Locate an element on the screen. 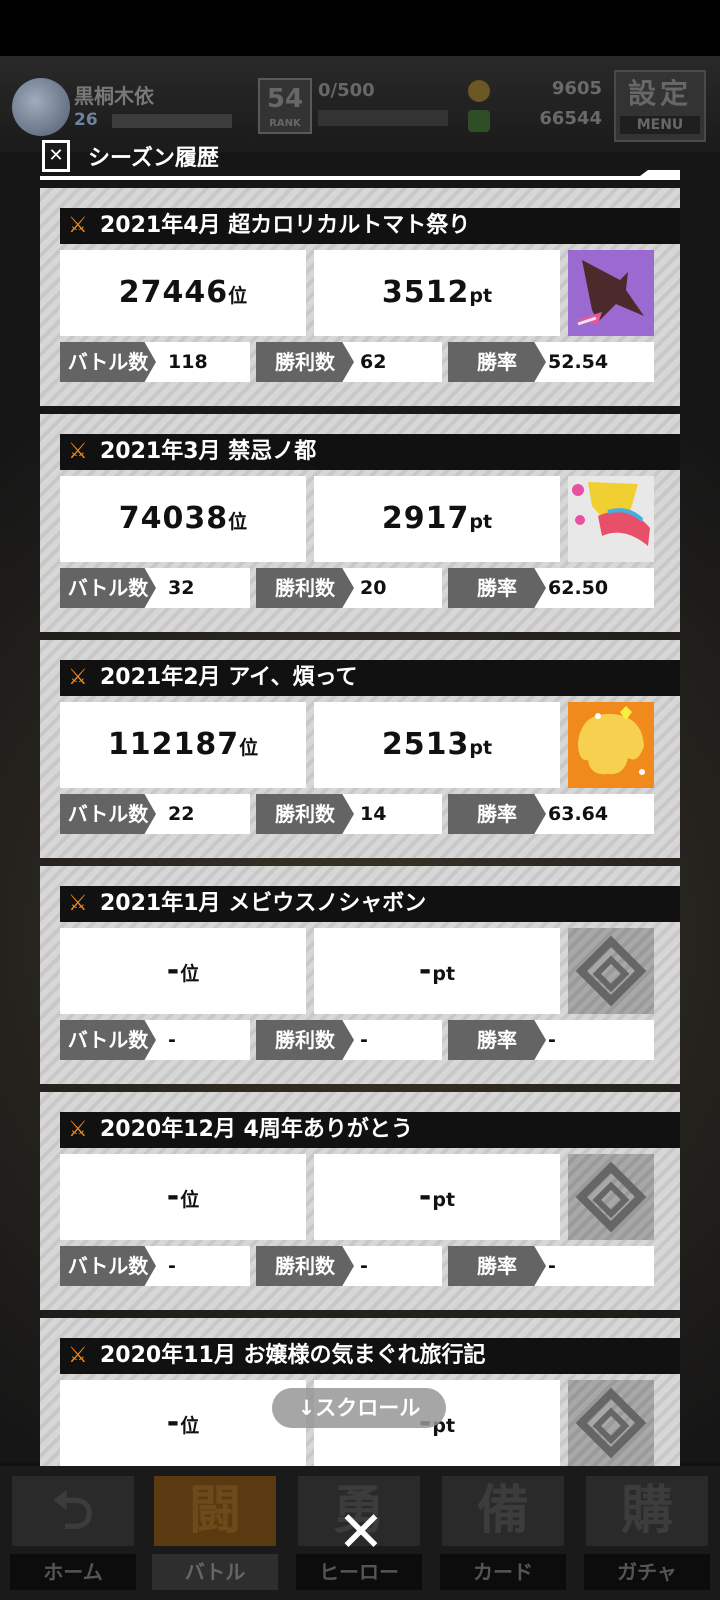 Image resolution: width=720 pixels, height=1600 pixels. win-count: 勝利数 20 is located at coordinates (349, 588).